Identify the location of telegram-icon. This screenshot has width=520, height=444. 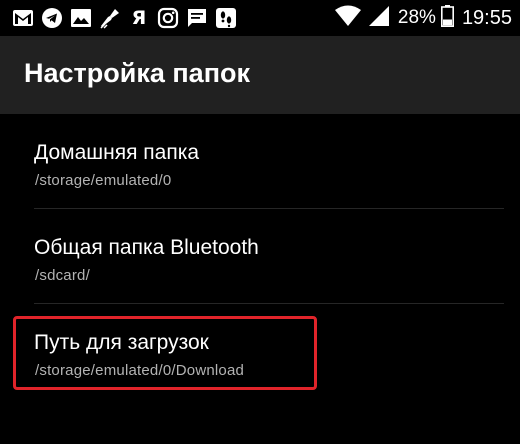
(52, 18).